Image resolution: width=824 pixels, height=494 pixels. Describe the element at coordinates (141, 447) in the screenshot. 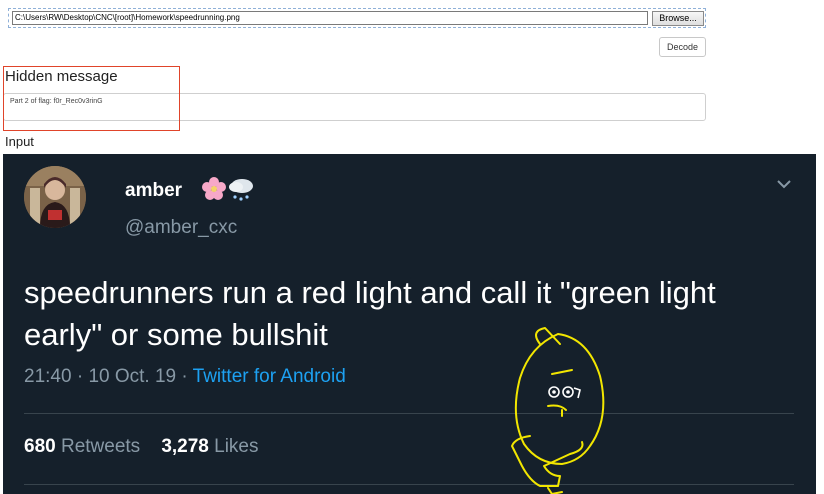

I see `tweet-stats: 680 Retweets 3,278 Likes` at that location.